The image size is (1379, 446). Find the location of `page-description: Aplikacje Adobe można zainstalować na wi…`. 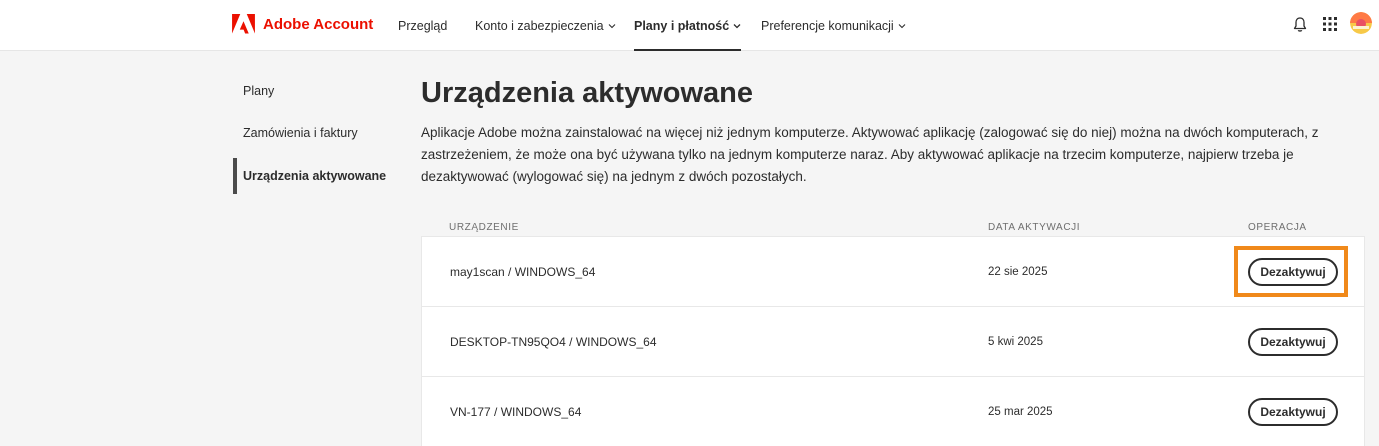

page-description: Aplikacje Adobe można zainstalować na wi… is located at coordinates (870, 154).